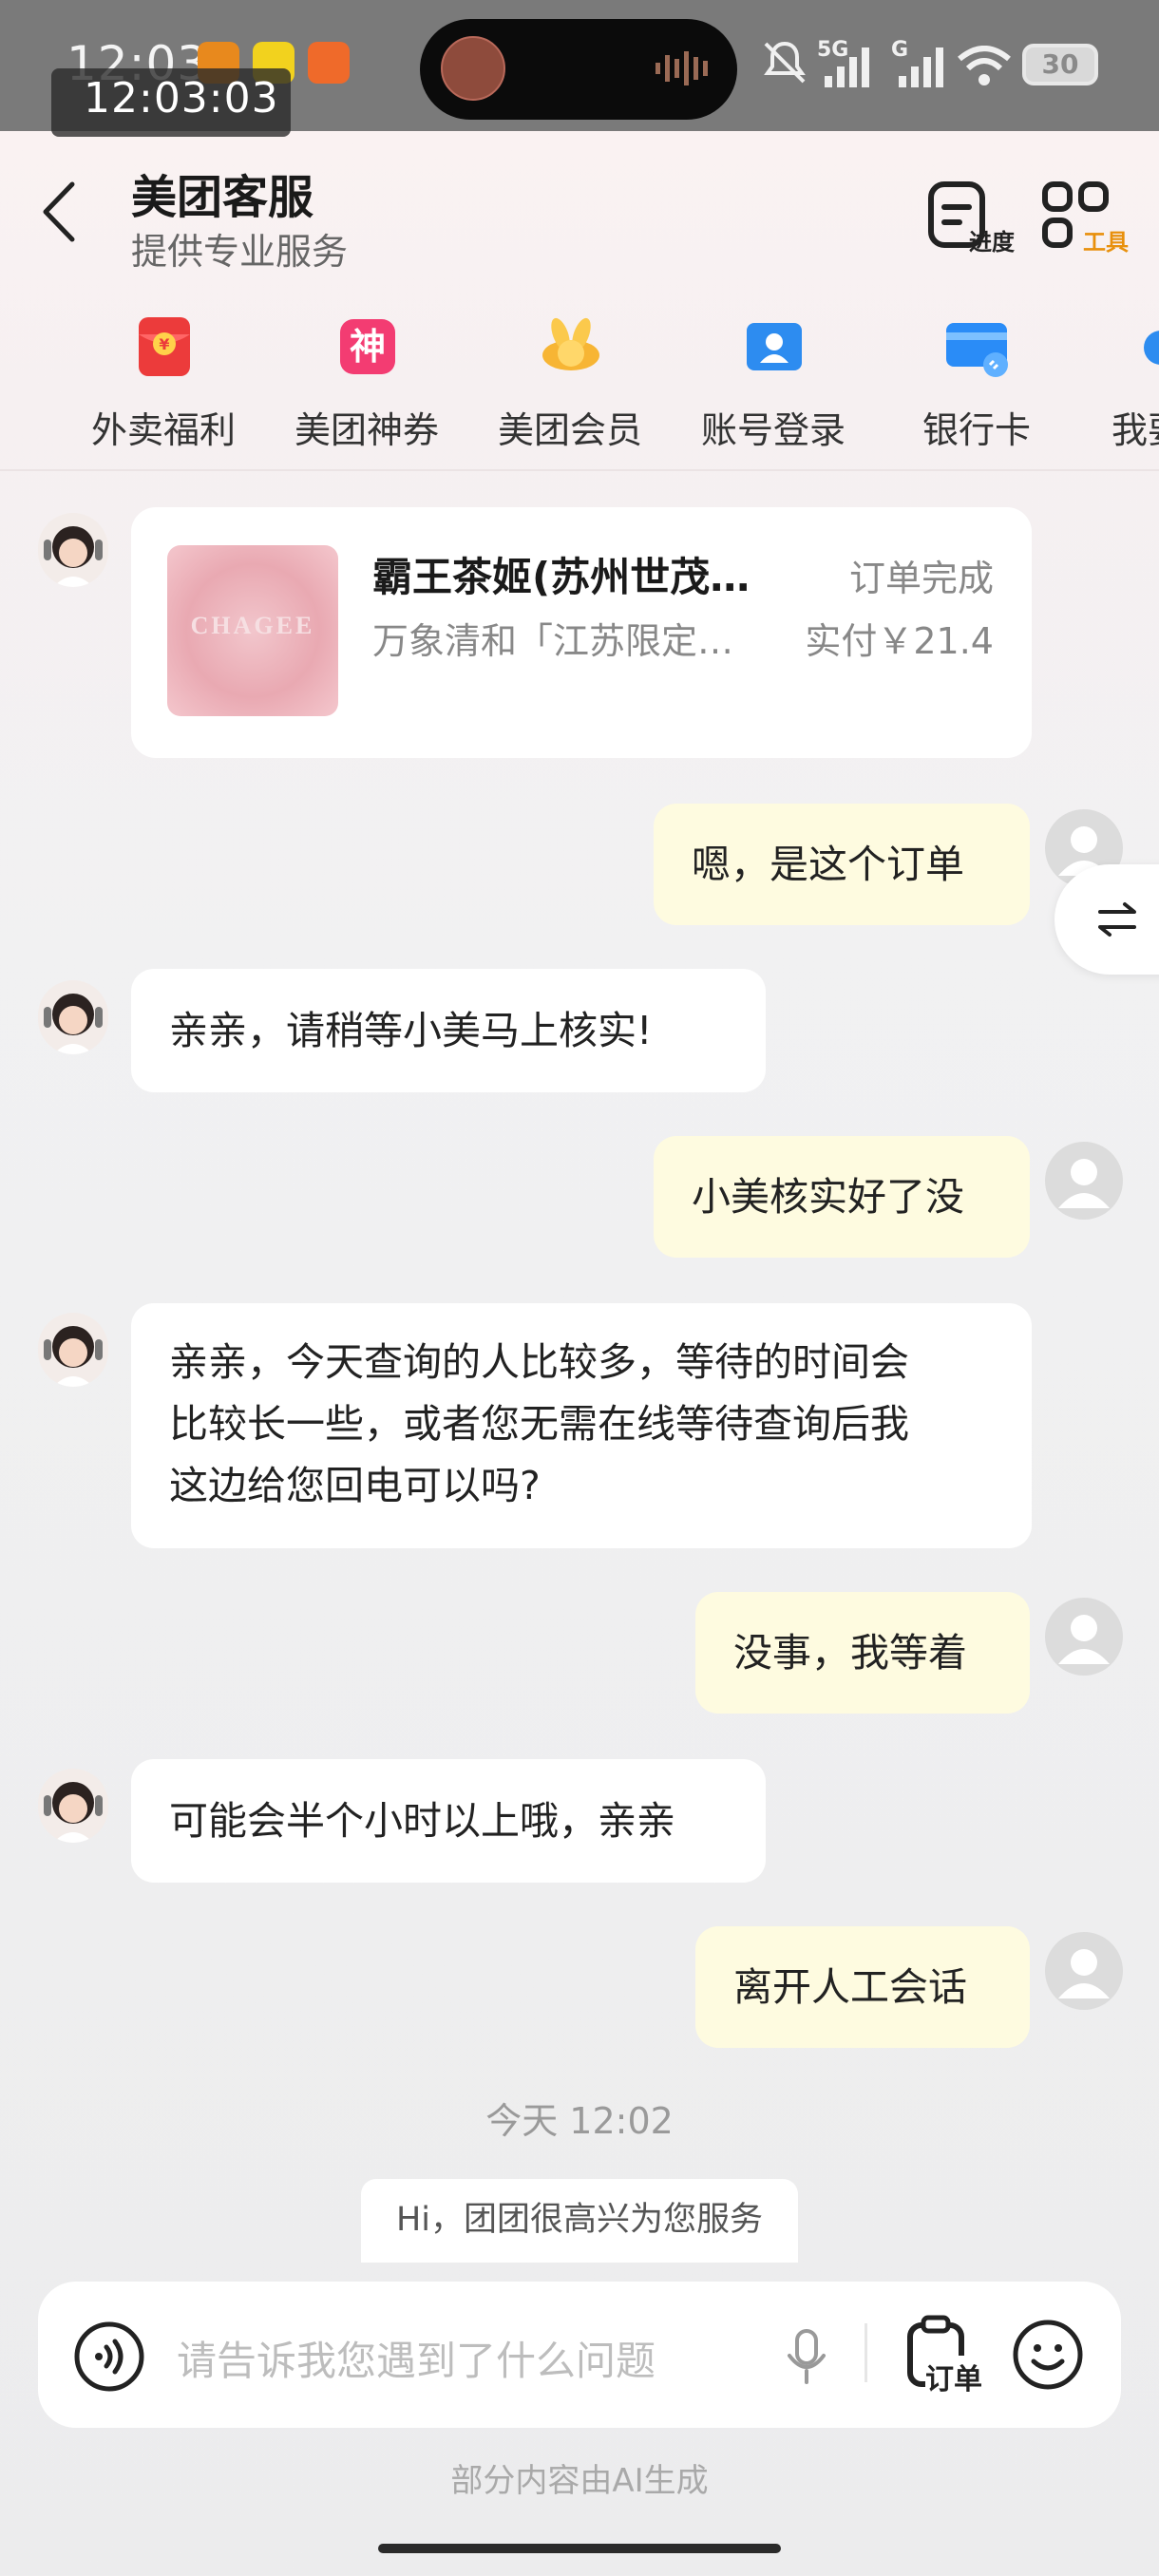 Image resolution: width=1159 pixels, height=2576 pixels. Describe the element at coordinates (1106, 242) in the screenshot. I see `tools-label: 工具` at that location.